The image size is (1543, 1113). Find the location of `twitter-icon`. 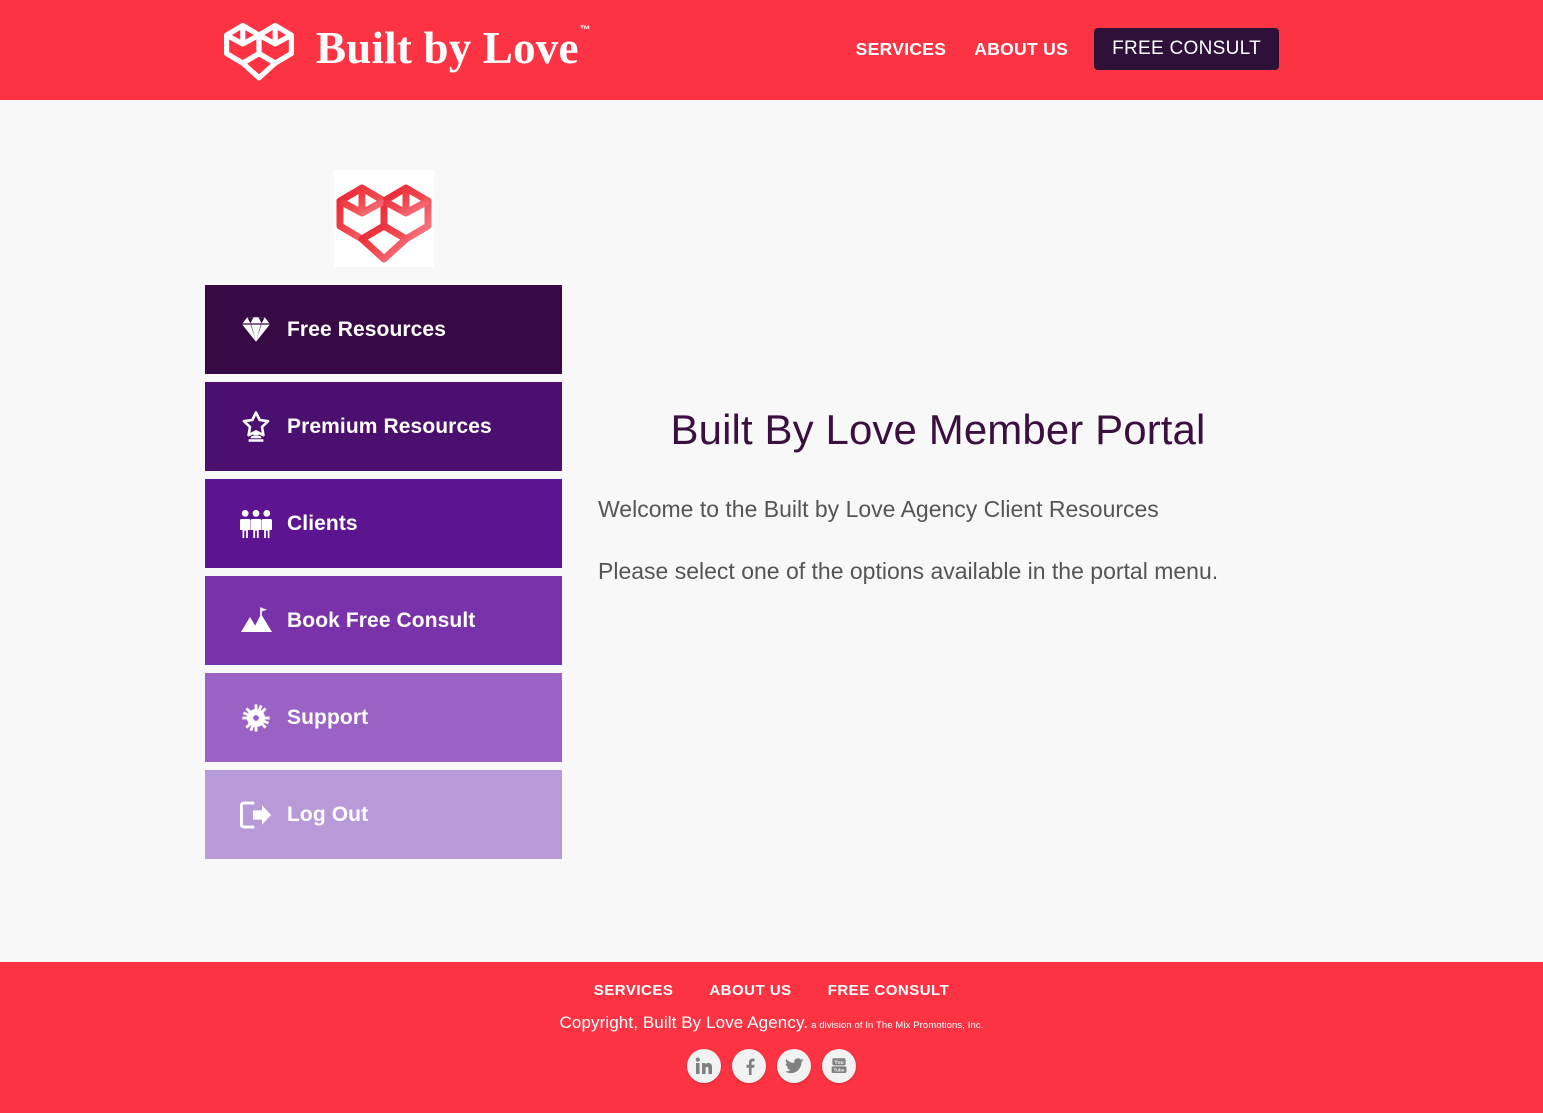

twitter-icon is located at coordinates (794, 1066).